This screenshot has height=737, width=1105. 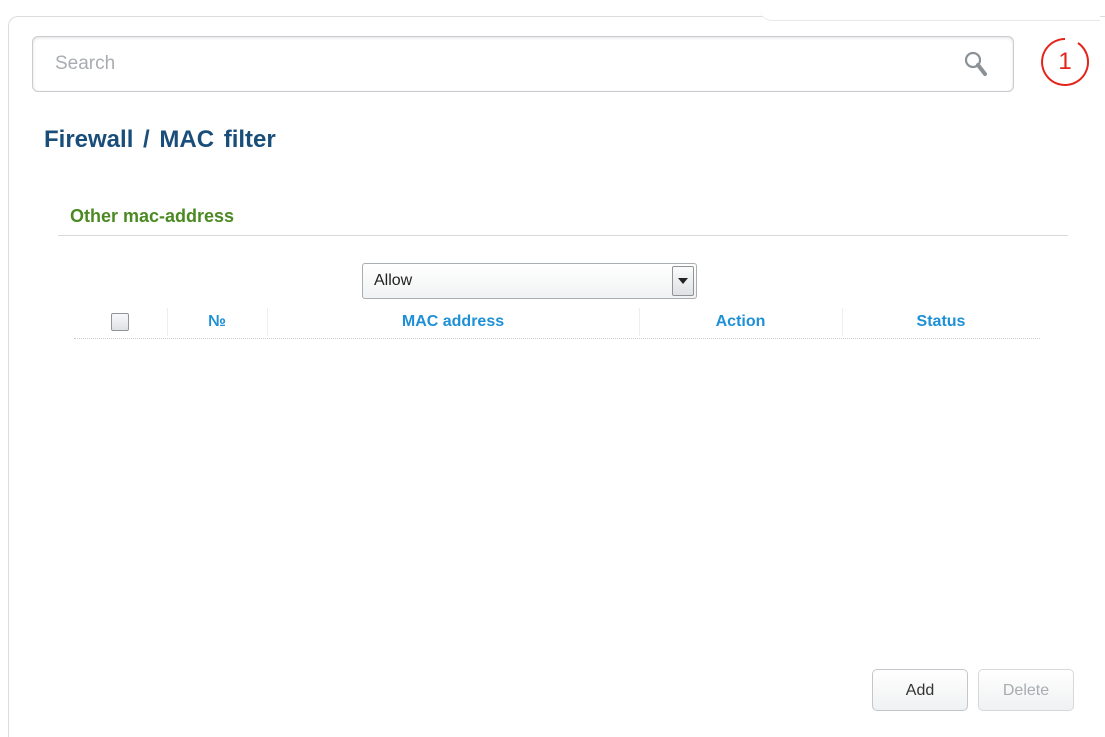 What do you see at coordinates (152, 216) in the screenshot?
I see `section-title: Other mac-address` at bounding box center [152, 216].